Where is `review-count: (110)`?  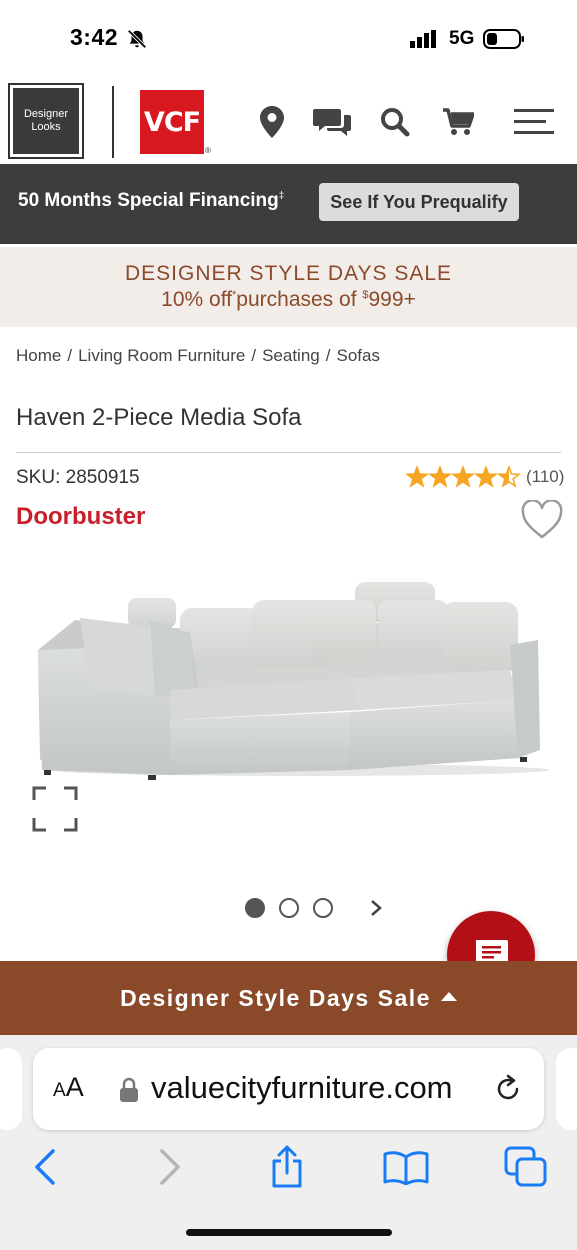 review-count: (110) is located at coordinates (545, 477).